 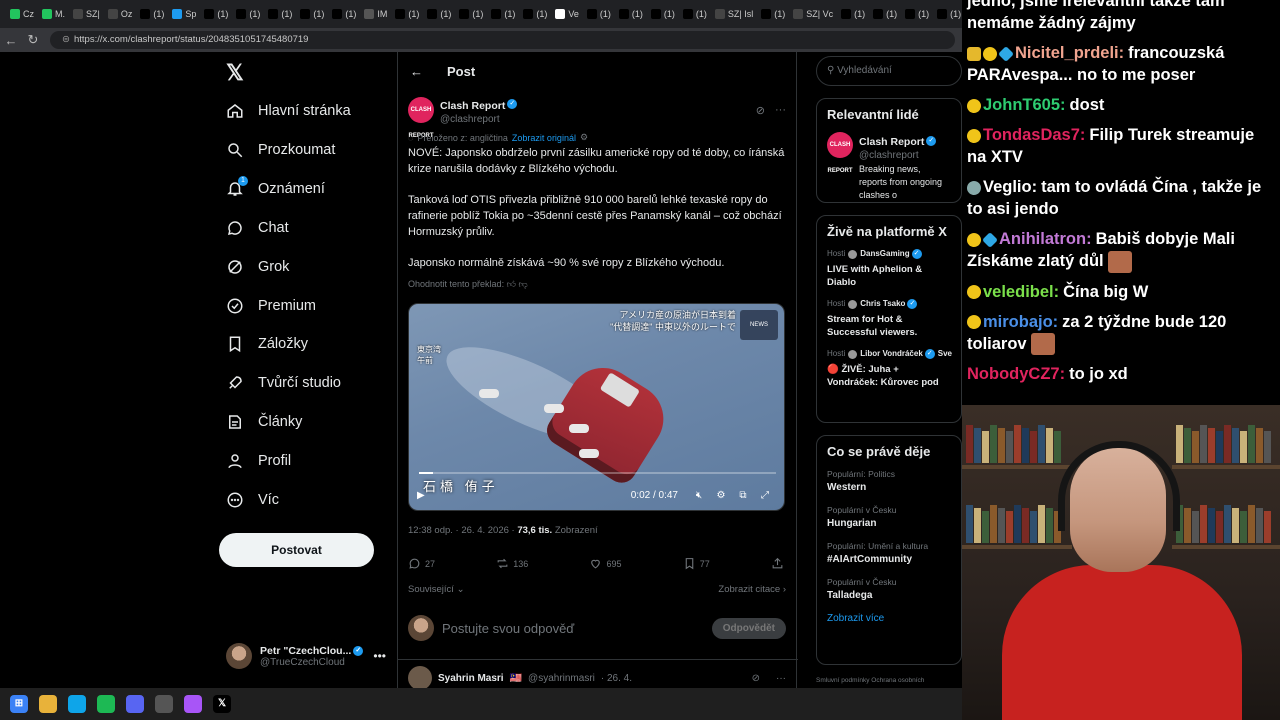 What do you see at coordinates (264, 422) in the screenshot?
I see `nav-item-article: Články` at bounding box center [264, 422].